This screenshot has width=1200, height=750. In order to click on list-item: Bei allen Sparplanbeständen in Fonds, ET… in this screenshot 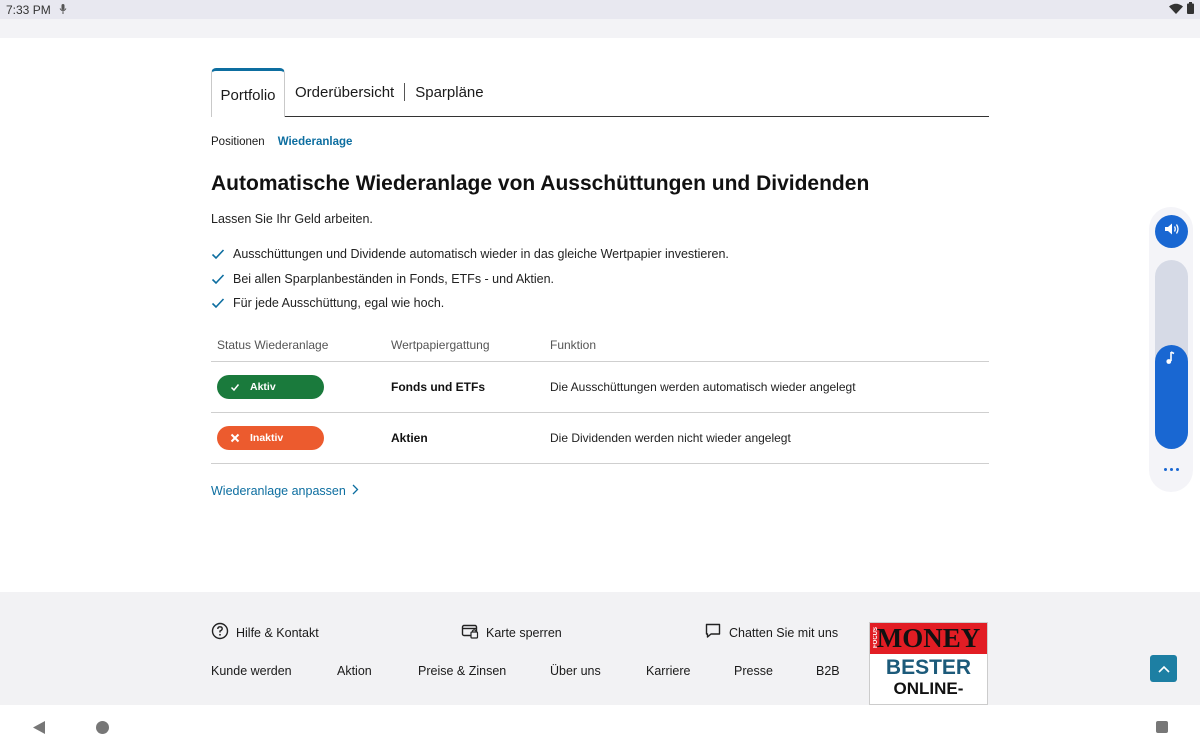, I will do `click(470, 279)`.